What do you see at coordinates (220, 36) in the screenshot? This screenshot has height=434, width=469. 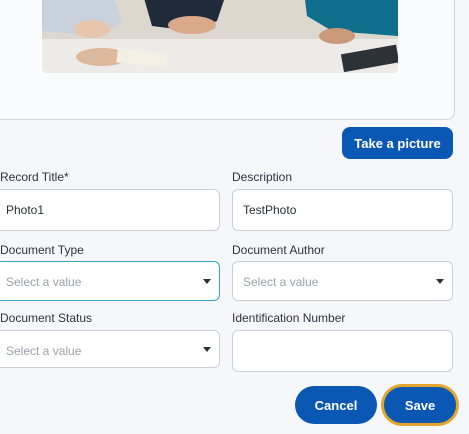 I see `captured-photo` at bounding box center [220, 36].